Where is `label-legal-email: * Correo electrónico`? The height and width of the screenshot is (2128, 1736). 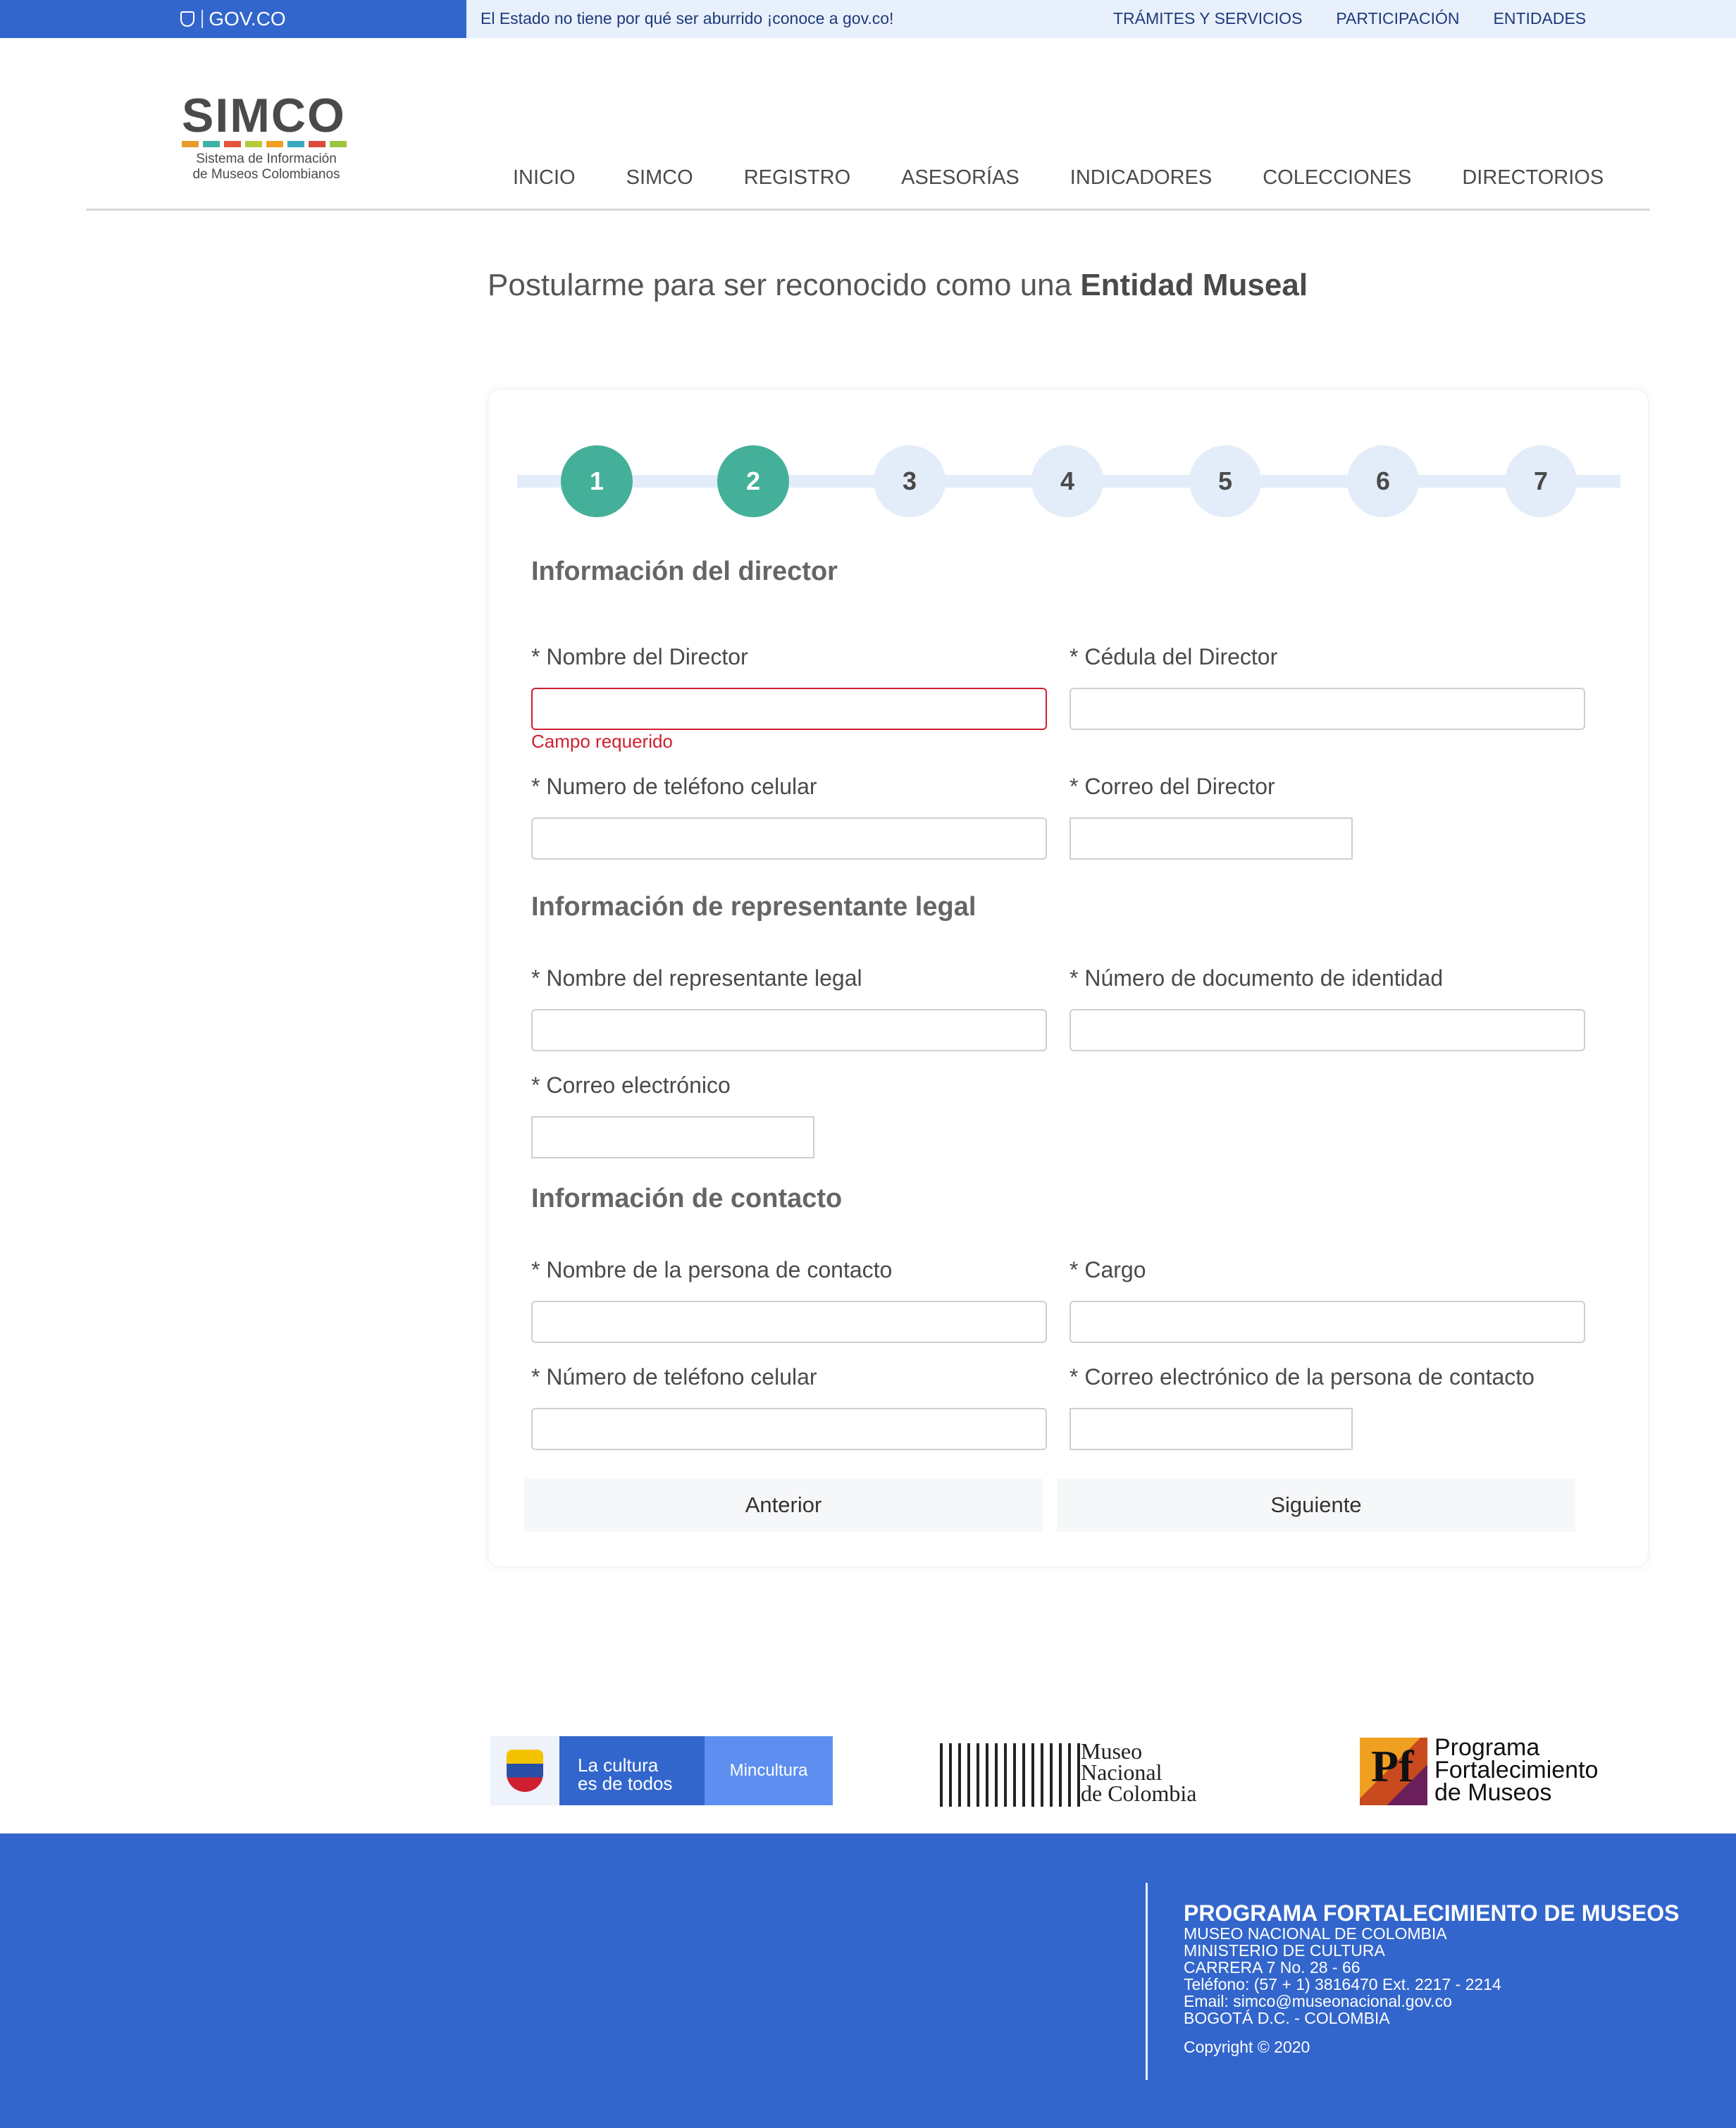
label-legal-email: * Correo electrónico is located at coordinates (631, 1085).